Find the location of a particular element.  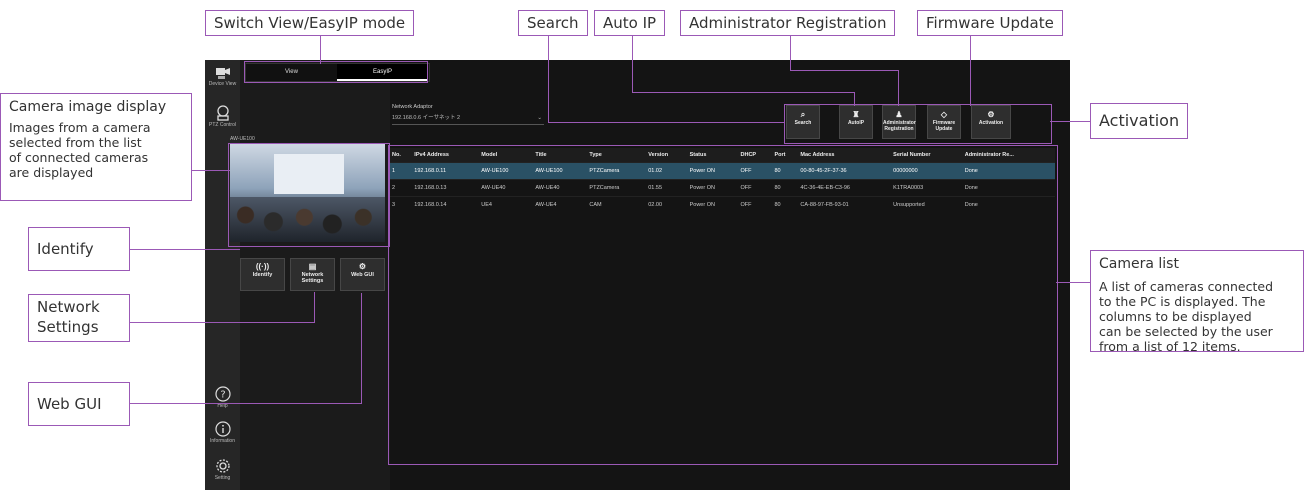

help-icon: ? is located at coordinates (222, 394).